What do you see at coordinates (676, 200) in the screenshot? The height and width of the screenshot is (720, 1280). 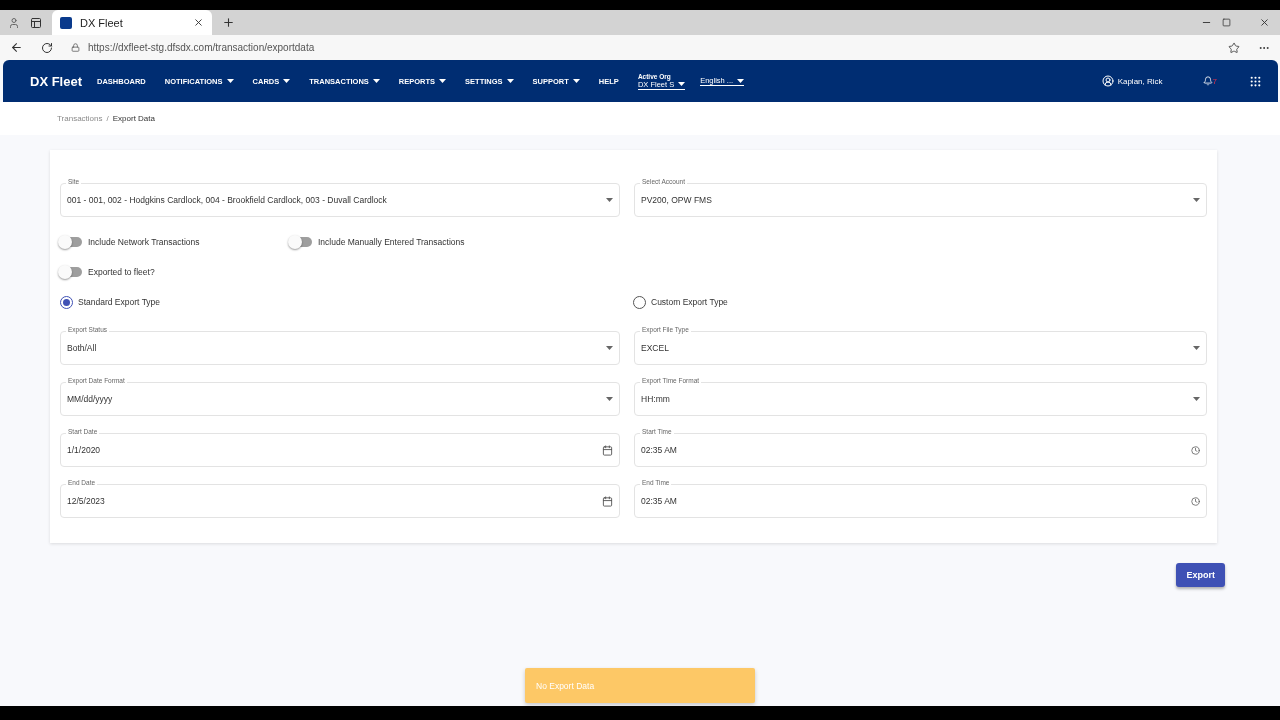 I see `field-value: PV200, OPW FMS` at bounding box center [676, 200].